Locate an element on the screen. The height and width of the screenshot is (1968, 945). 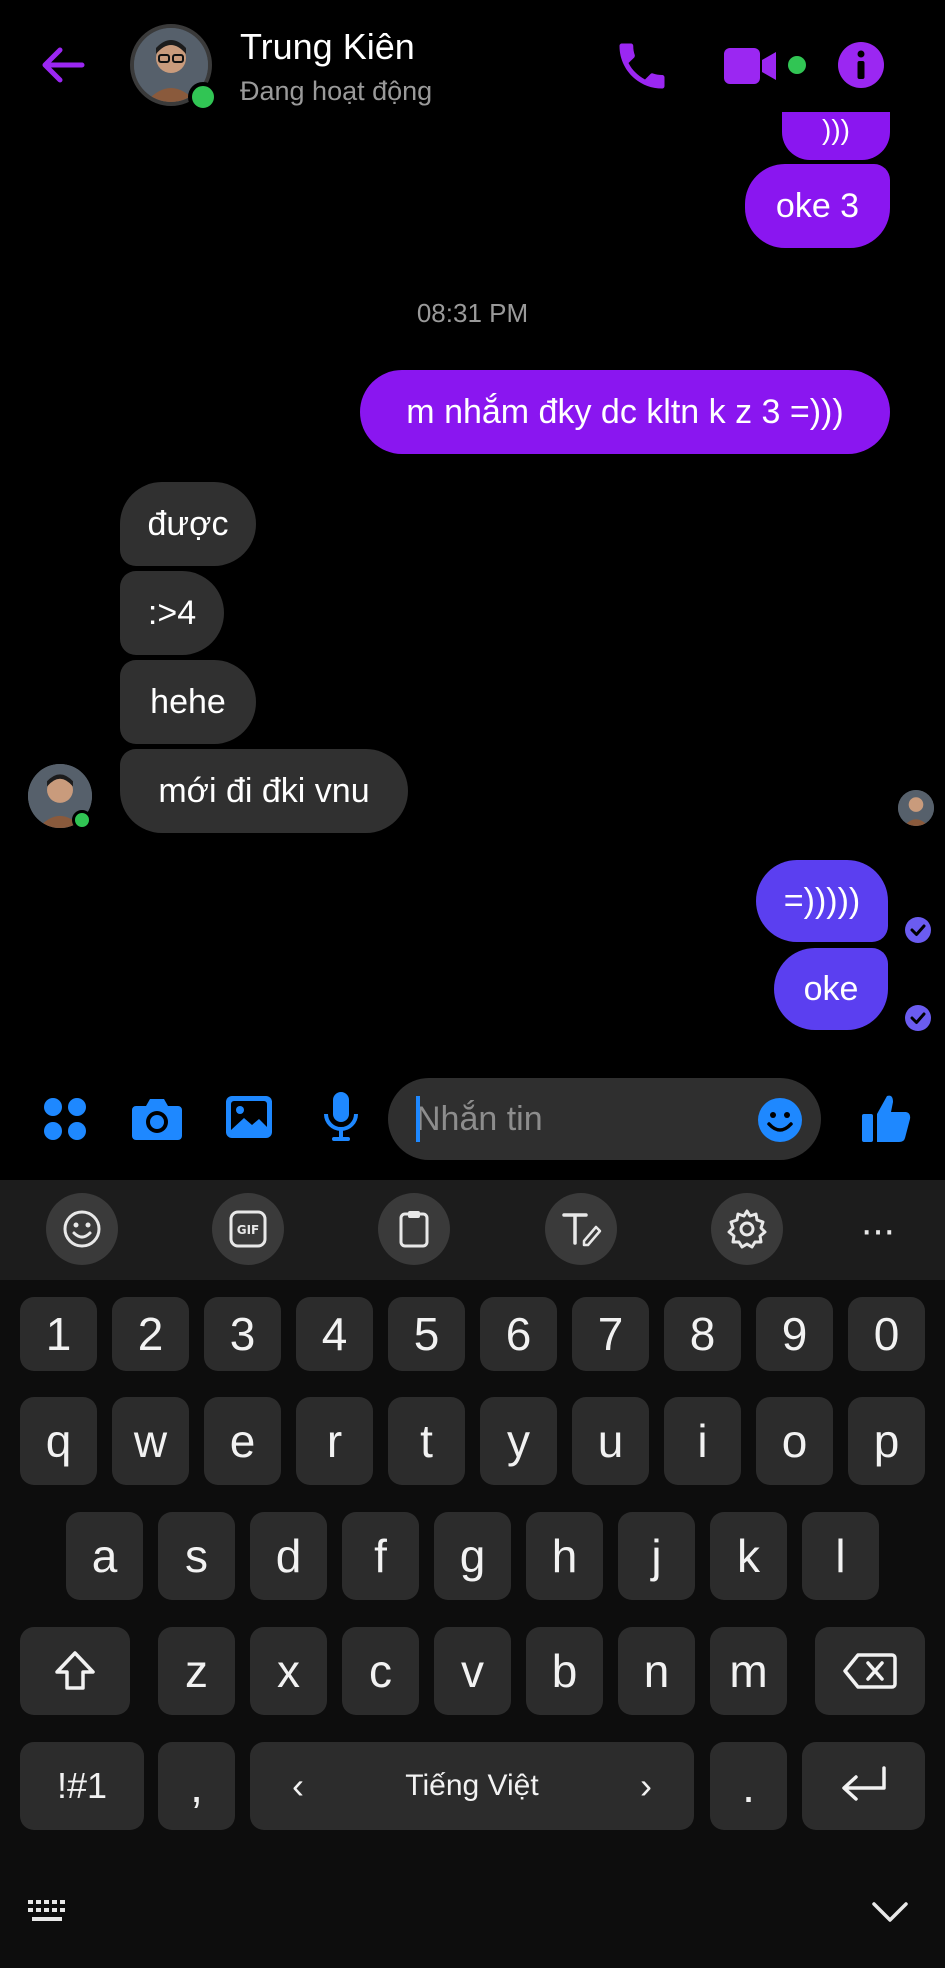
message-text: =))))) is located at coordinates (822, 901).